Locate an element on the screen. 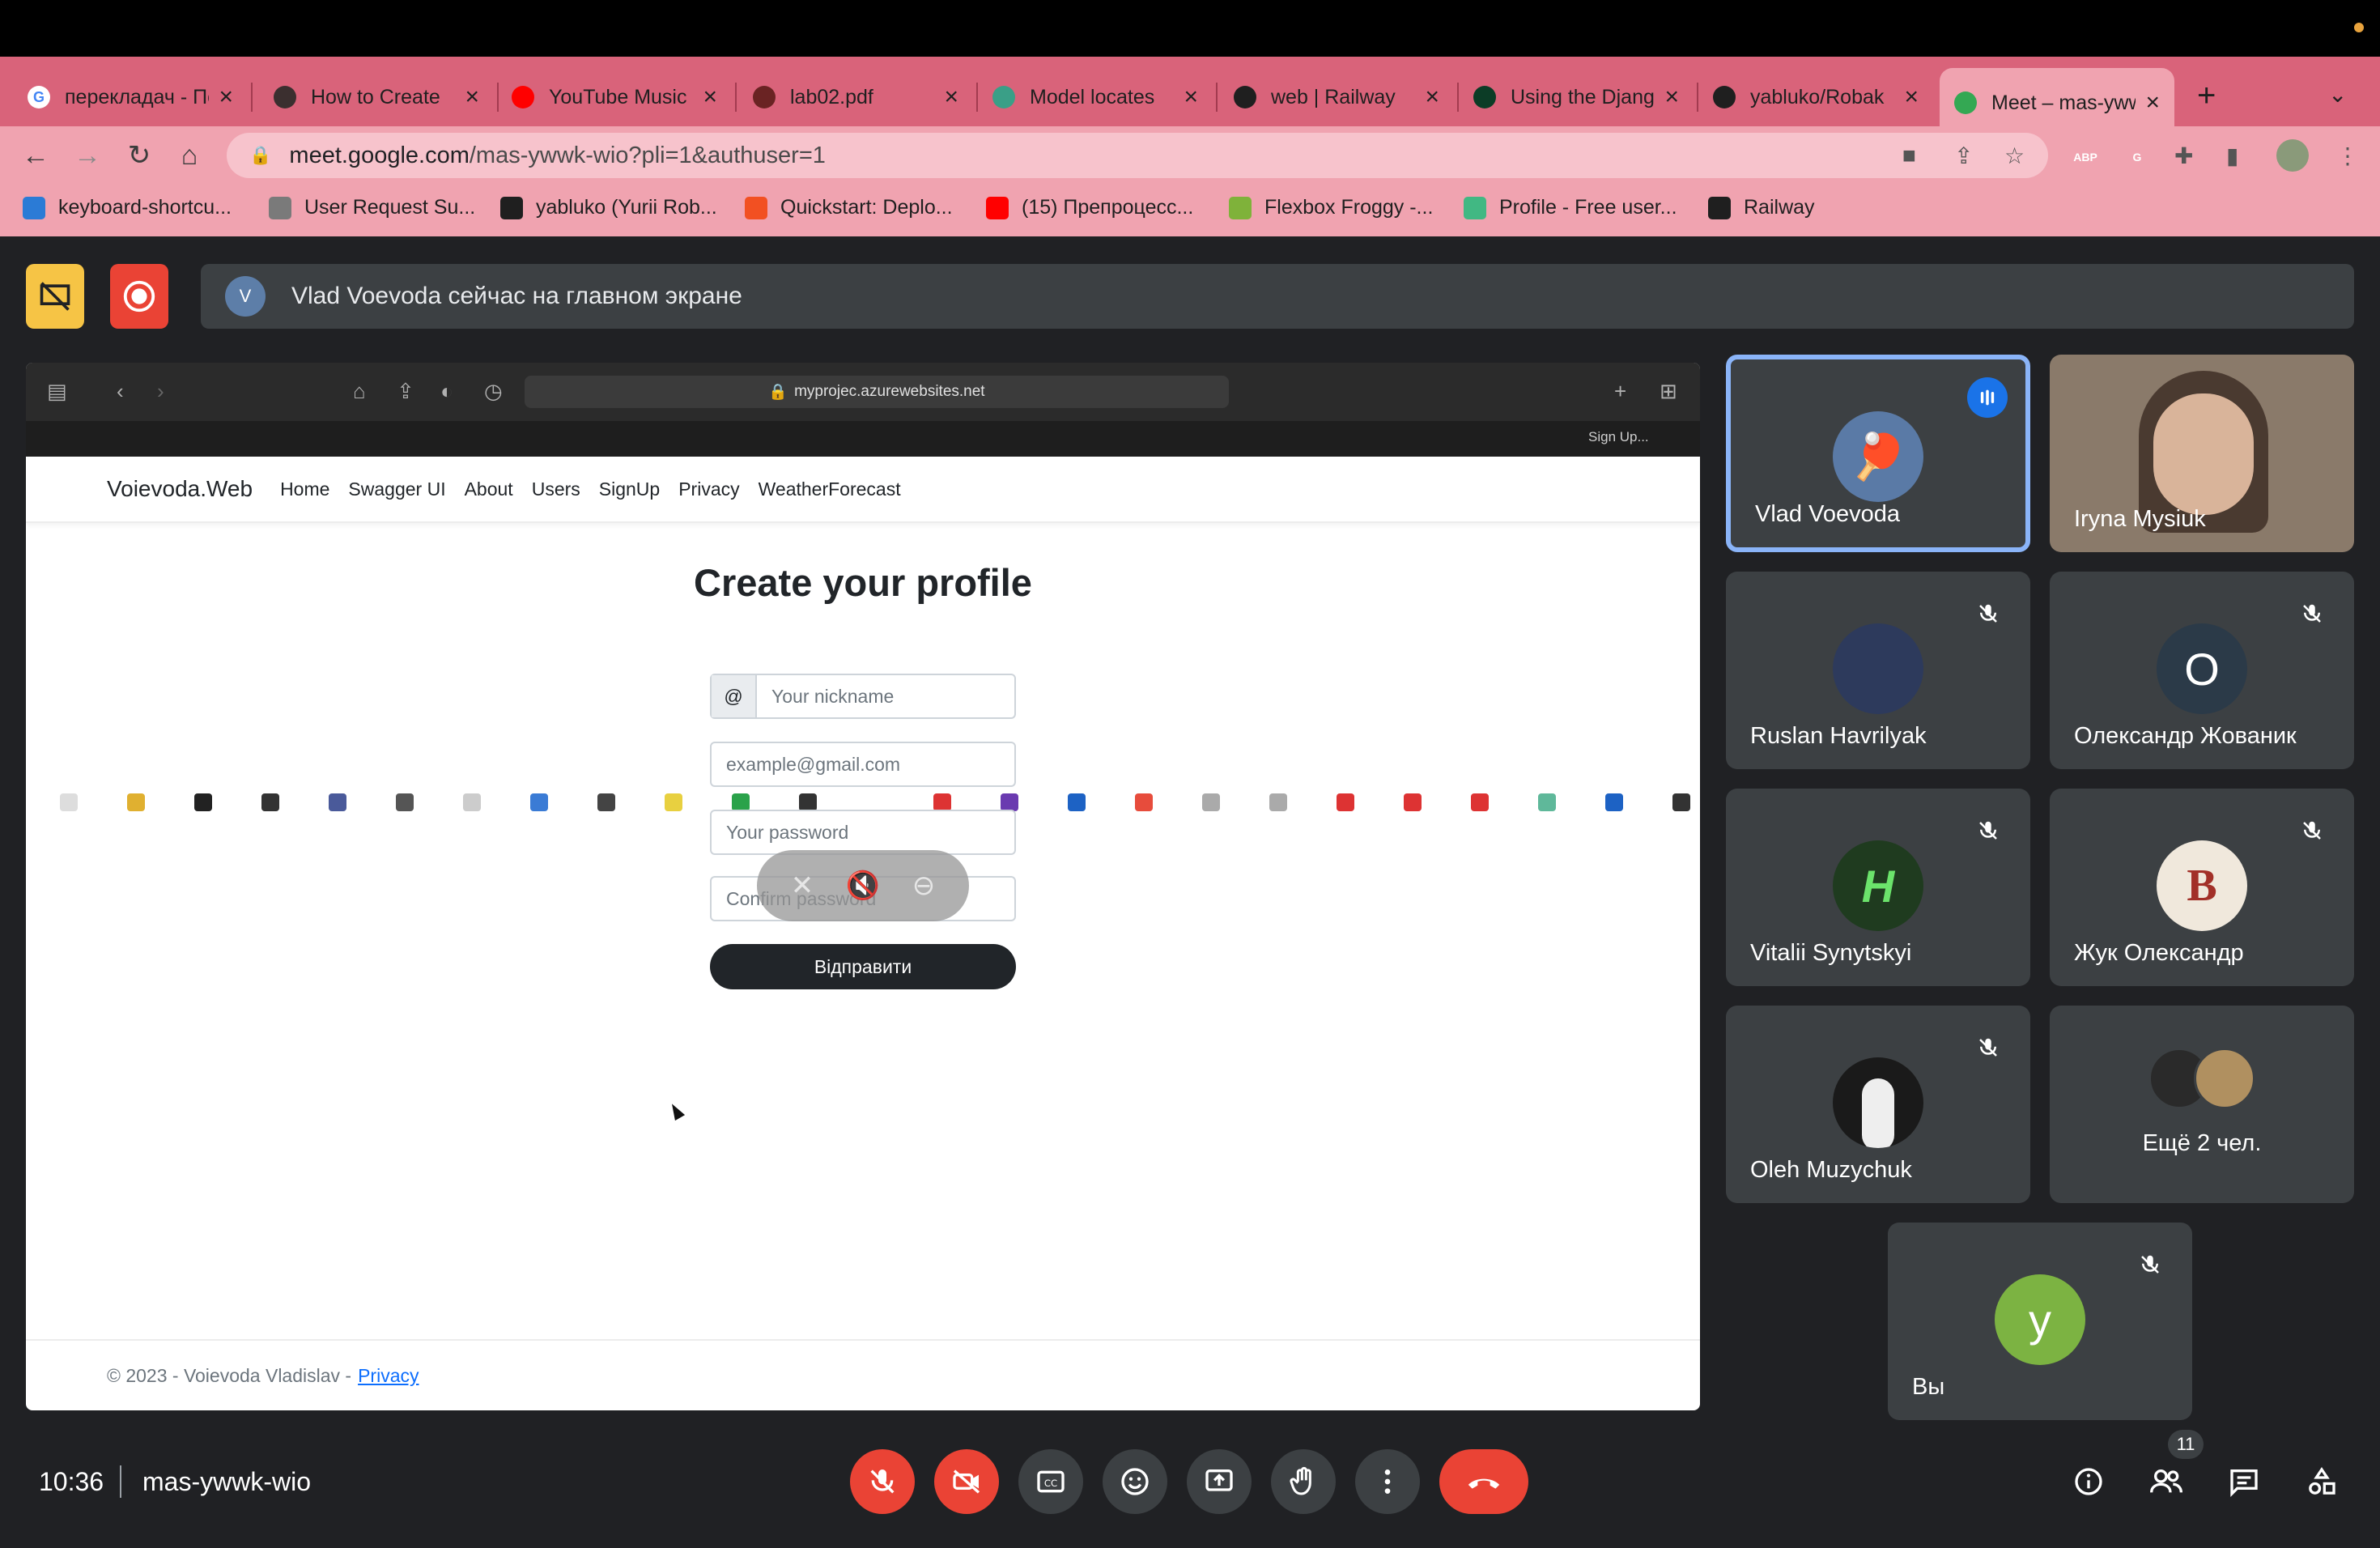  recording-button is located at coordinates (139, 296).